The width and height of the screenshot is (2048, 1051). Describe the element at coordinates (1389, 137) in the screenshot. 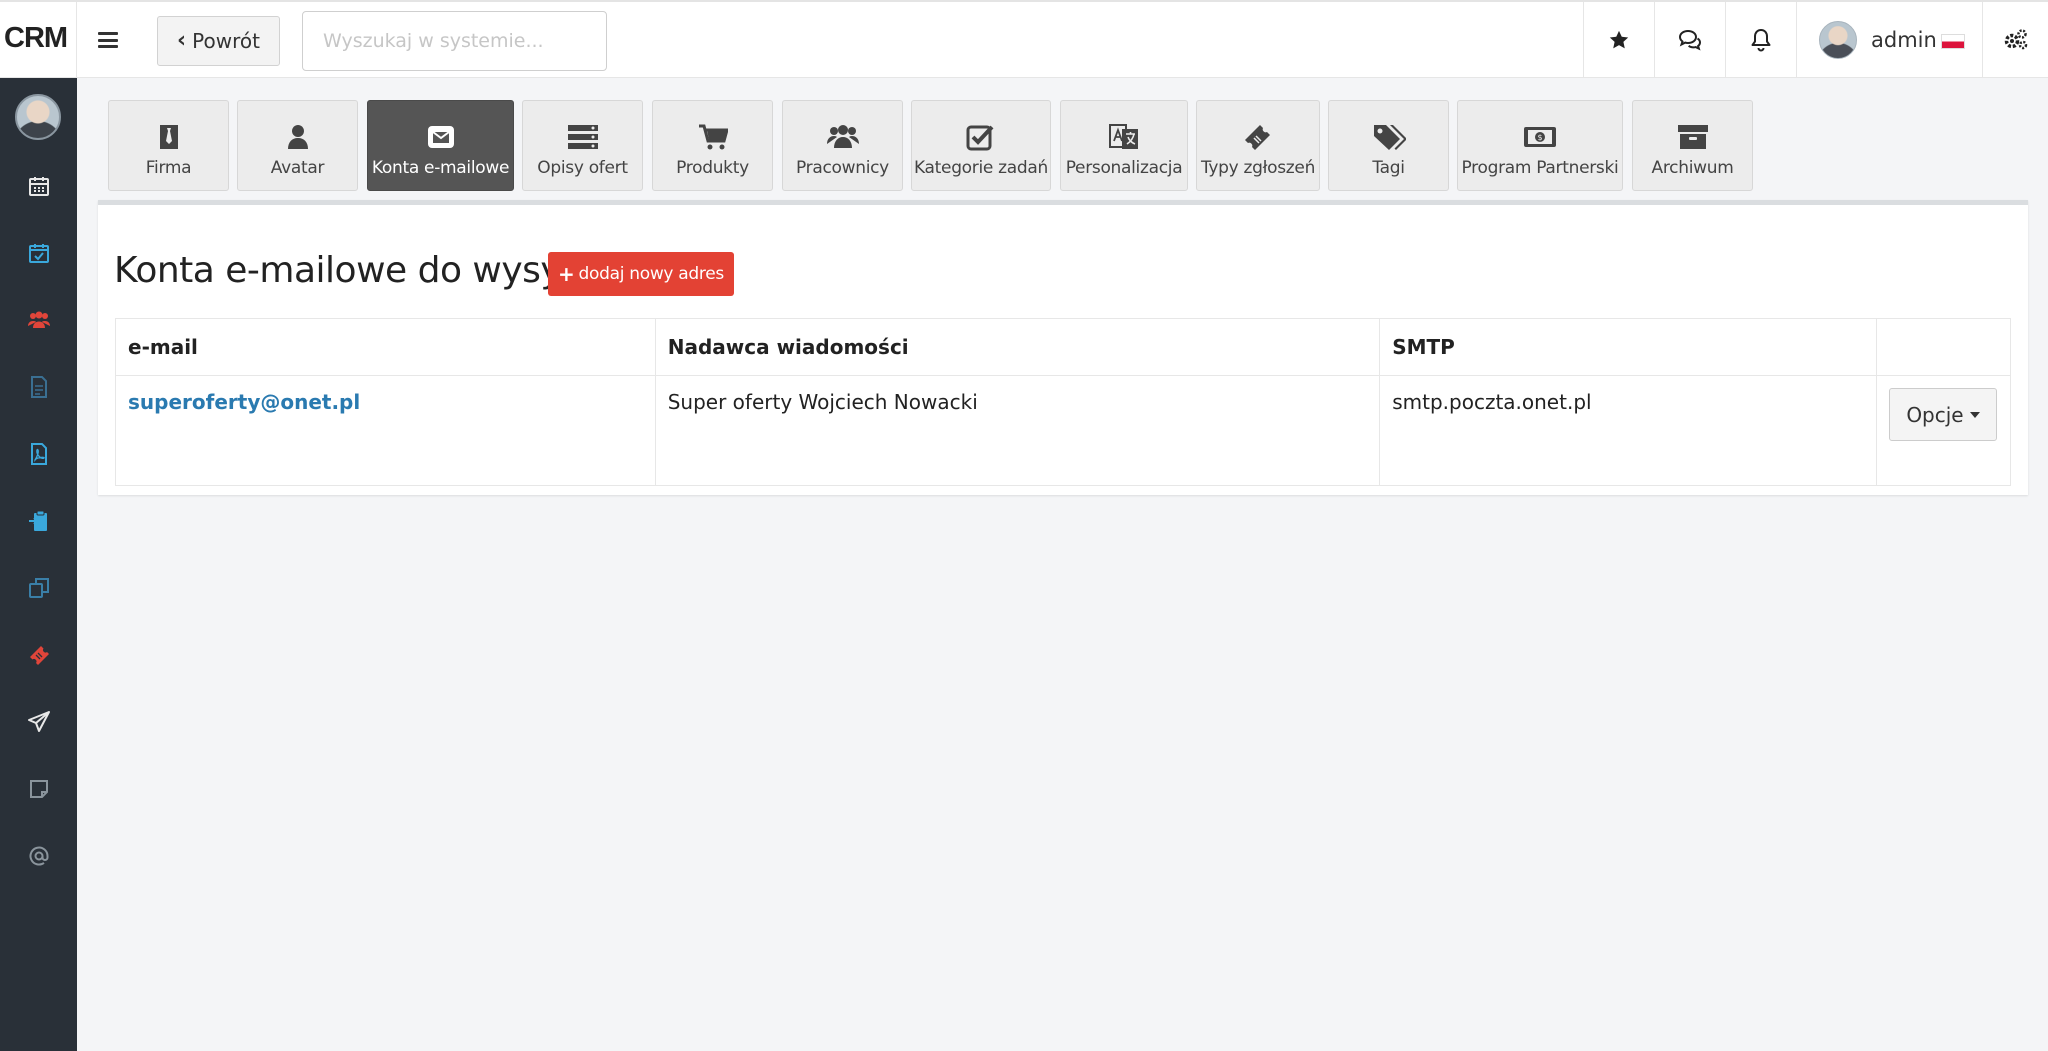

I see `tags-icon` at that location.